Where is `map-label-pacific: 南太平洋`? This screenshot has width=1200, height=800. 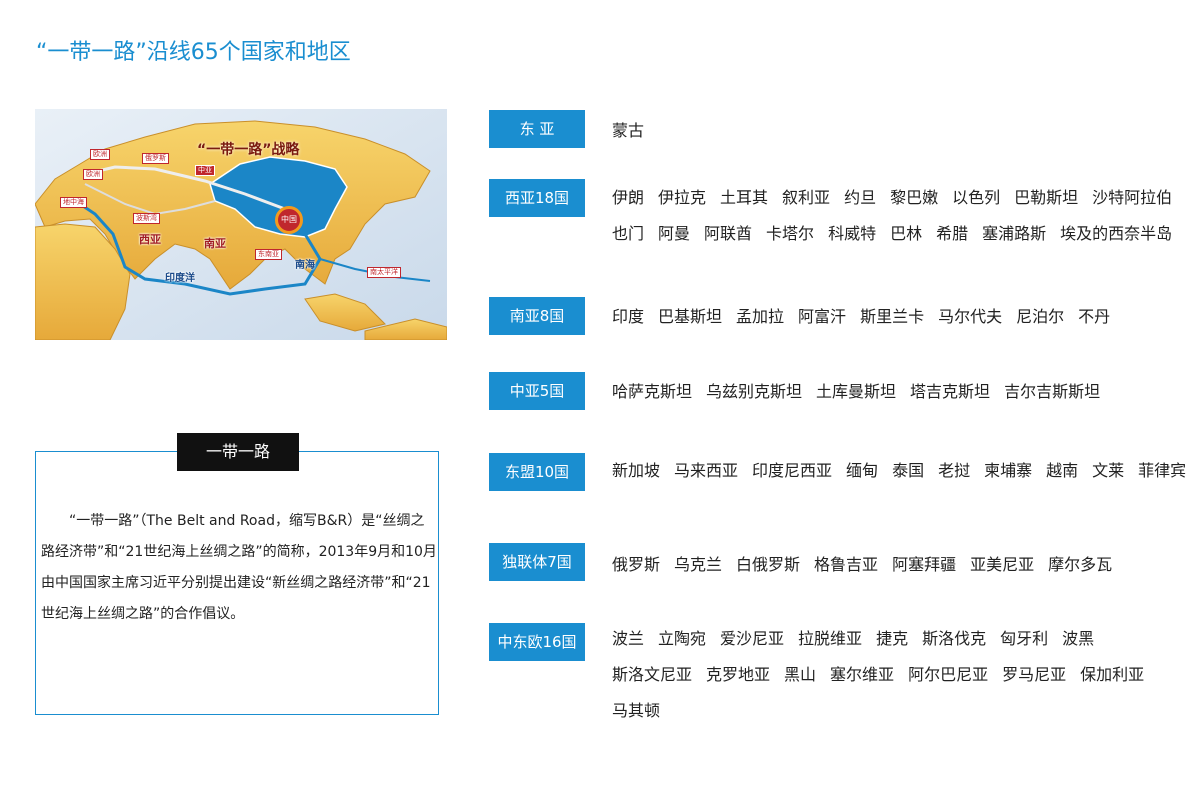 map-label-pacific: 南太平洋 is located at coordinates (384, 272).